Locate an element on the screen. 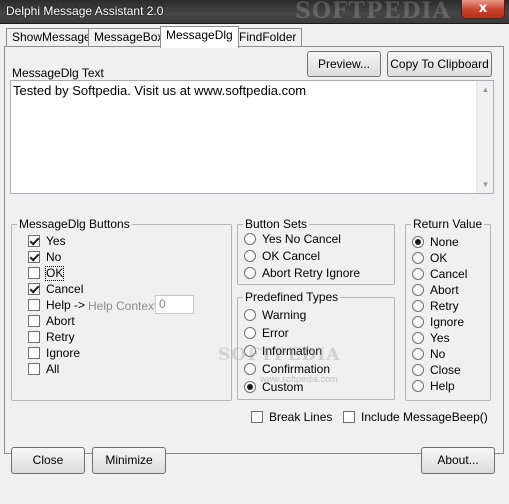  checkbox-ignore-label: Ignore is located at coordinates (63, 353).